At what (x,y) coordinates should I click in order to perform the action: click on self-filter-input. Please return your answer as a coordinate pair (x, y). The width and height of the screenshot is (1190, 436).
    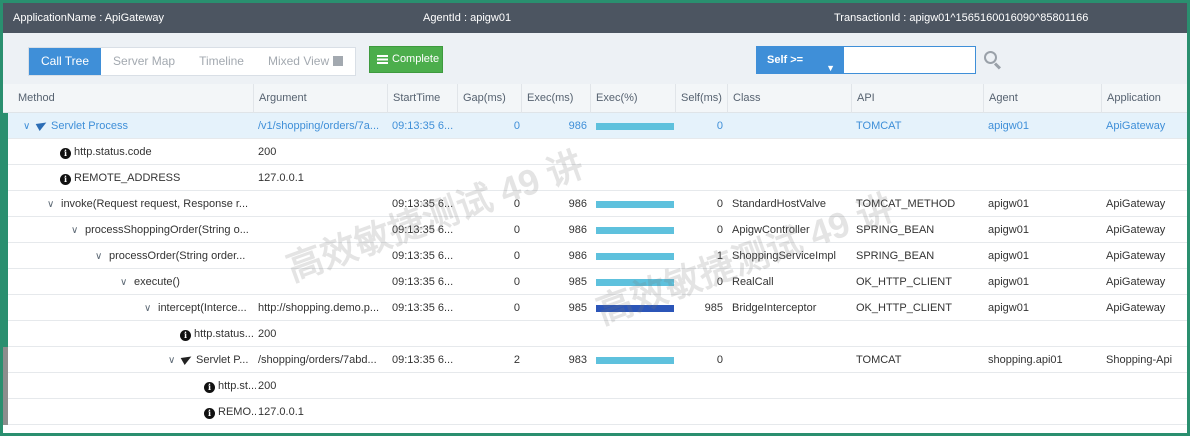
    Looking at the image, I should click on (909, 60).